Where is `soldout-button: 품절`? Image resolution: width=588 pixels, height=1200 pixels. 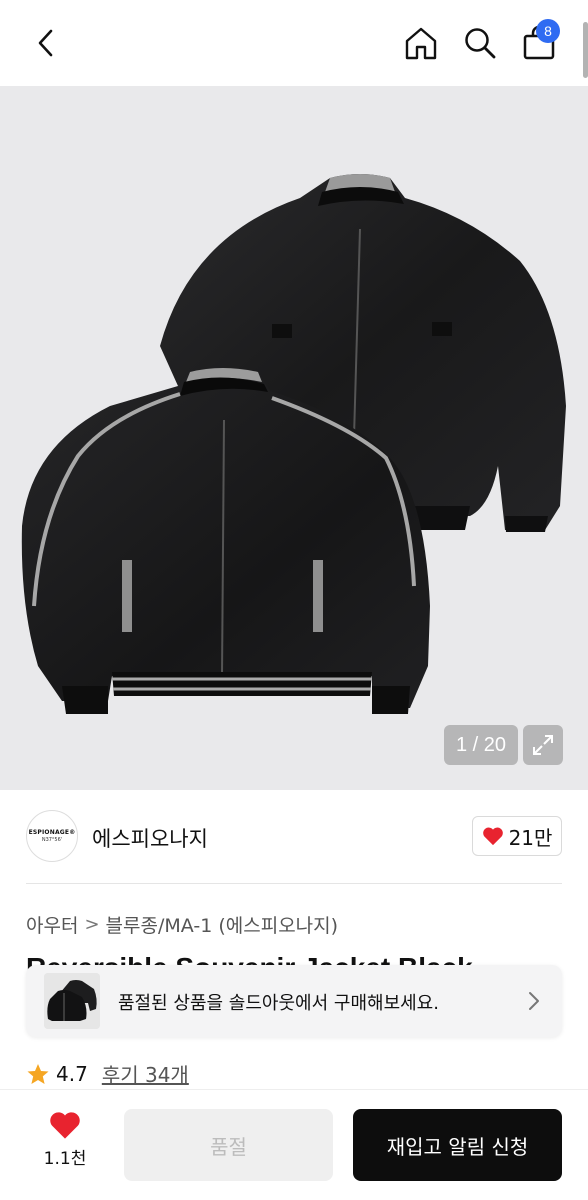 soldout-button: 품절 is located at coordinates (228, 1145).